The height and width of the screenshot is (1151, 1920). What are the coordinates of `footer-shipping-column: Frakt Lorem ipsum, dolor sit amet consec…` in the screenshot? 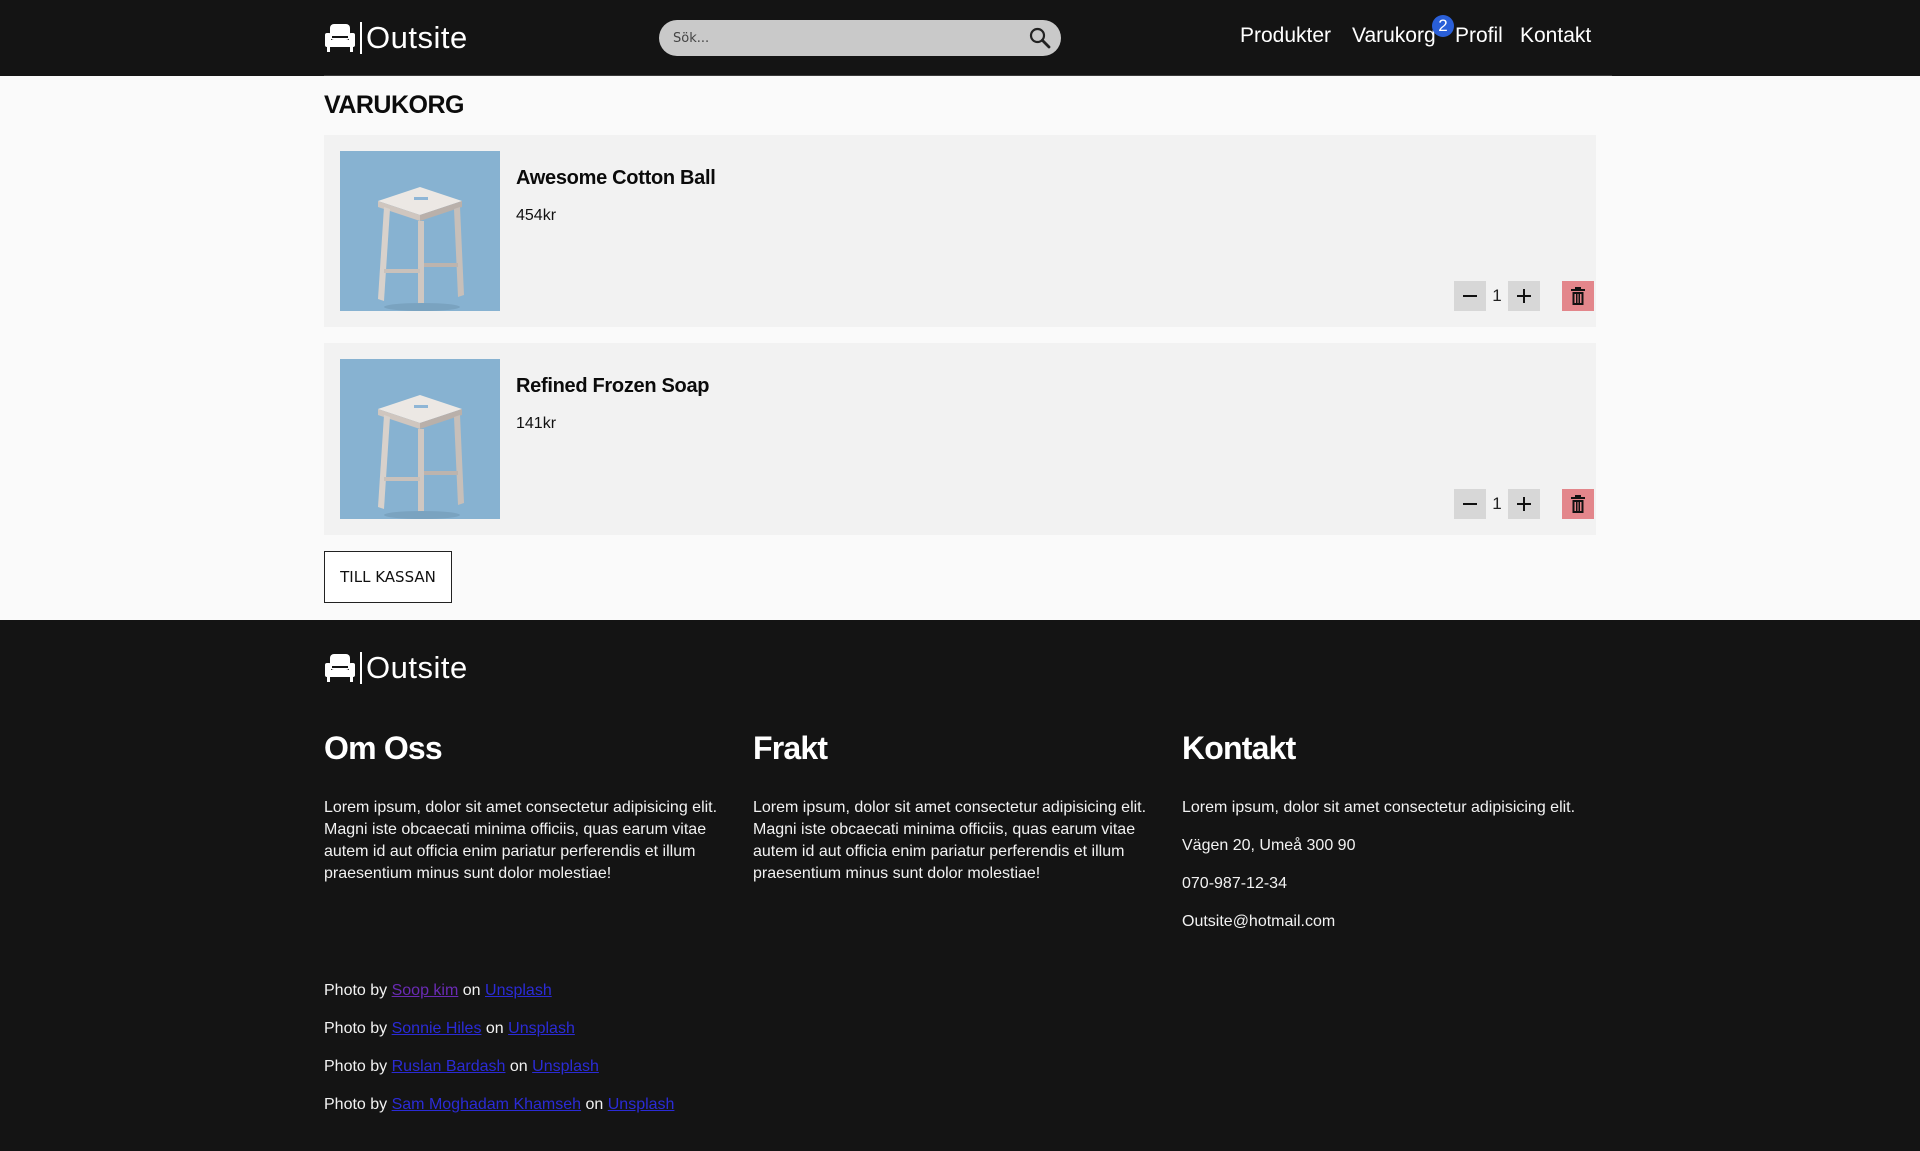 It's located at (958, 807).